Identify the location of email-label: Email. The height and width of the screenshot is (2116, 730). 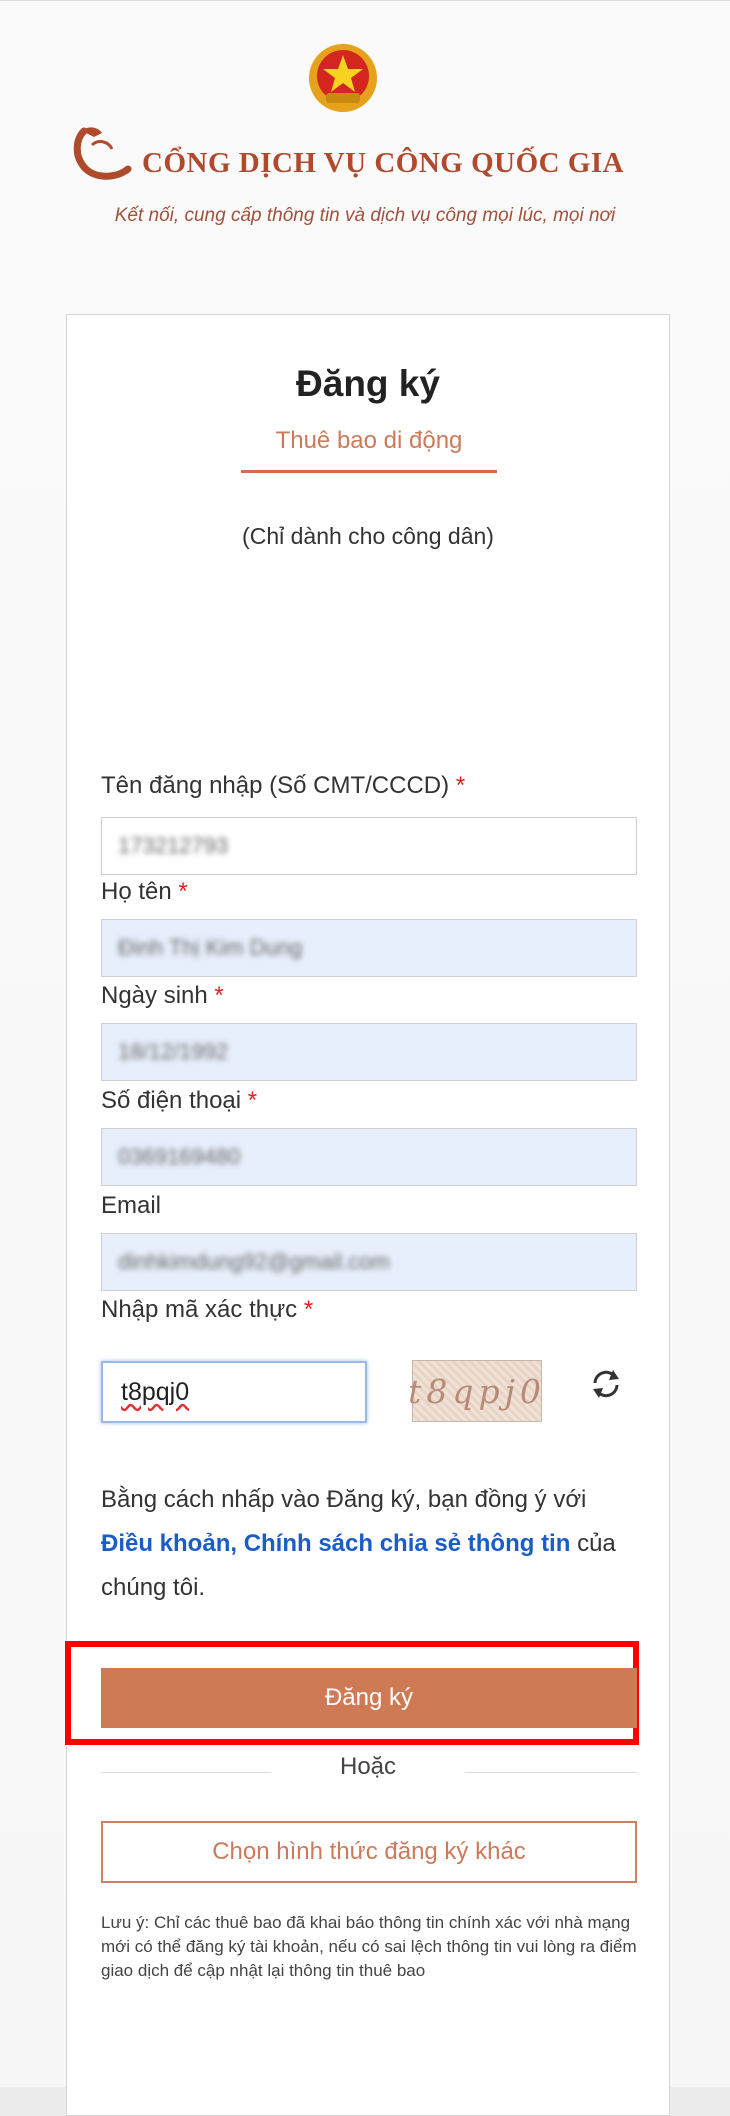
(131, 1206).